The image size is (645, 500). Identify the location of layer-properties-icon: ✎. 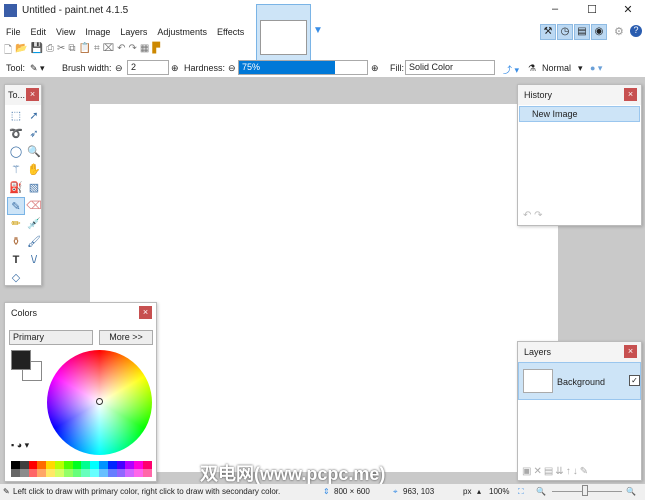
(585, 471).